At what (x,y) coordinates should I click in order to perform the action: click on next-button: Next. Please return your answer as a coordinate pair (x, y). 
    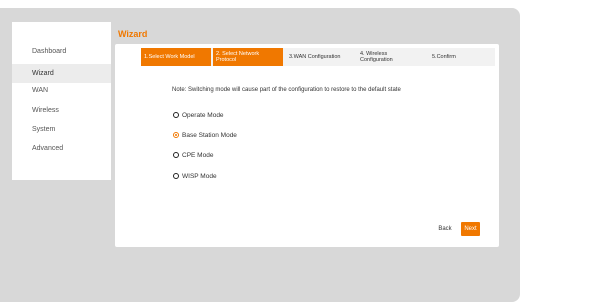
    Looking at the image, I should click on (470, 229).